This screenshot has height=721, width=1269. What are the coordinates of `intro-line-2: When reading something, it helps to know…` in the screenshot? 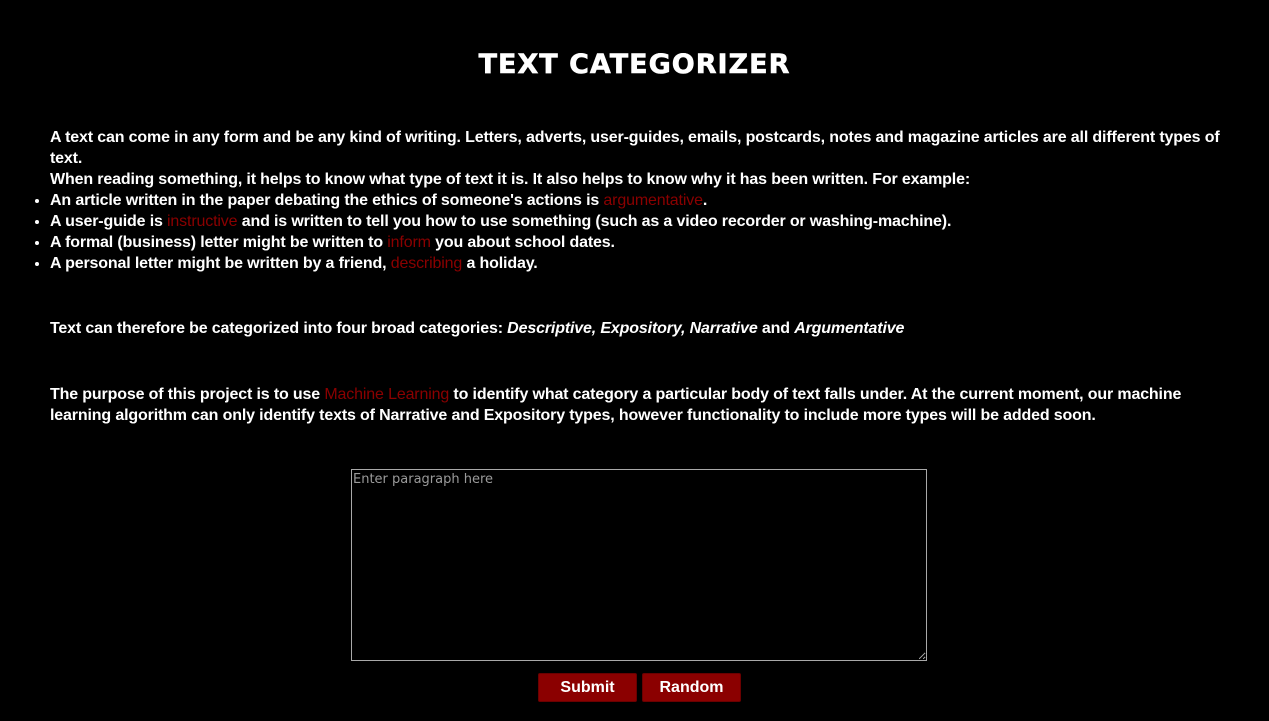 It's located at (510, 179).